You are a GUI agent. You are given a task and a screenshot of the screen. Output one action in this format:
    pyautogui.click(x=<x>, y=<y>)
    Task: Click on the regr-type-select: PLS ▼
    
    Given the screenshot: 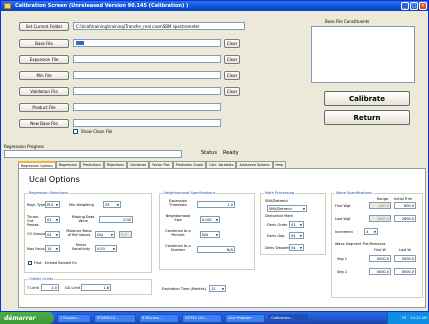 What is the action you would take?
    pyautogui.click(x=52, y=204)
    